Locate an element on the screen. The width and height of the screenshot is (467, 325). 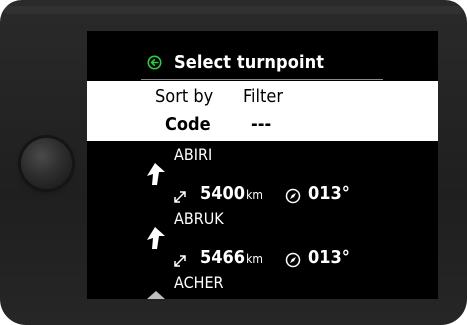
bezel-highlight is located at coordinates (233, 10).